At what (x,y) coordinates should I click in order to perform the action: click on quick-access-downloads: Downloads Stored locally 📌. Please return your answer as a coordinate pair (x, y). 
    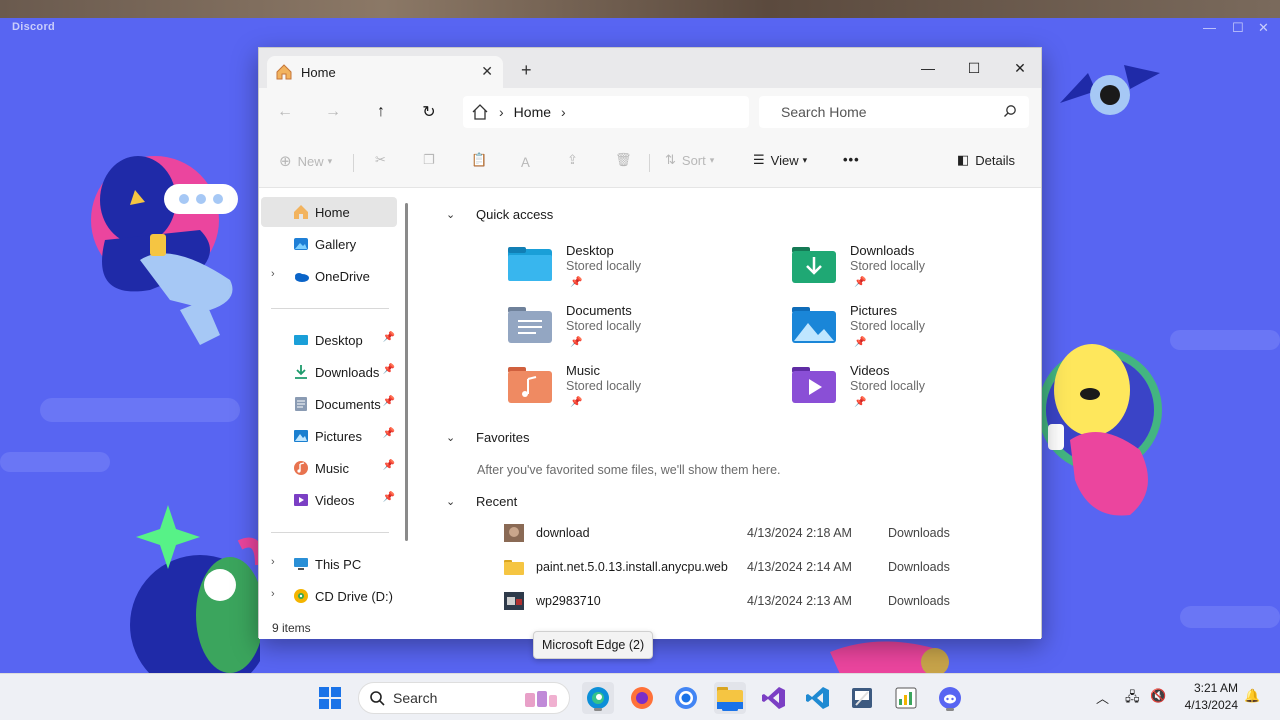
    Looking at the image, I should click on (922, 271).